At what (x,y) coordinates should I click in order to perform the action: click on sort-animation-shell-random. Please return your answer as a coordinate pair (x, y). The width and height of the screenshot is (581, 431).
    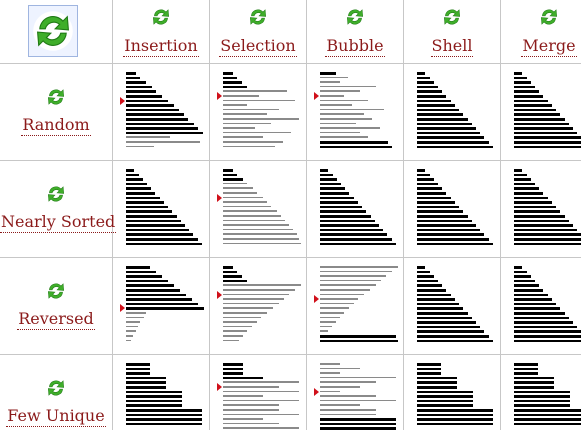
    Looking at the image, I should click on (455, 114).